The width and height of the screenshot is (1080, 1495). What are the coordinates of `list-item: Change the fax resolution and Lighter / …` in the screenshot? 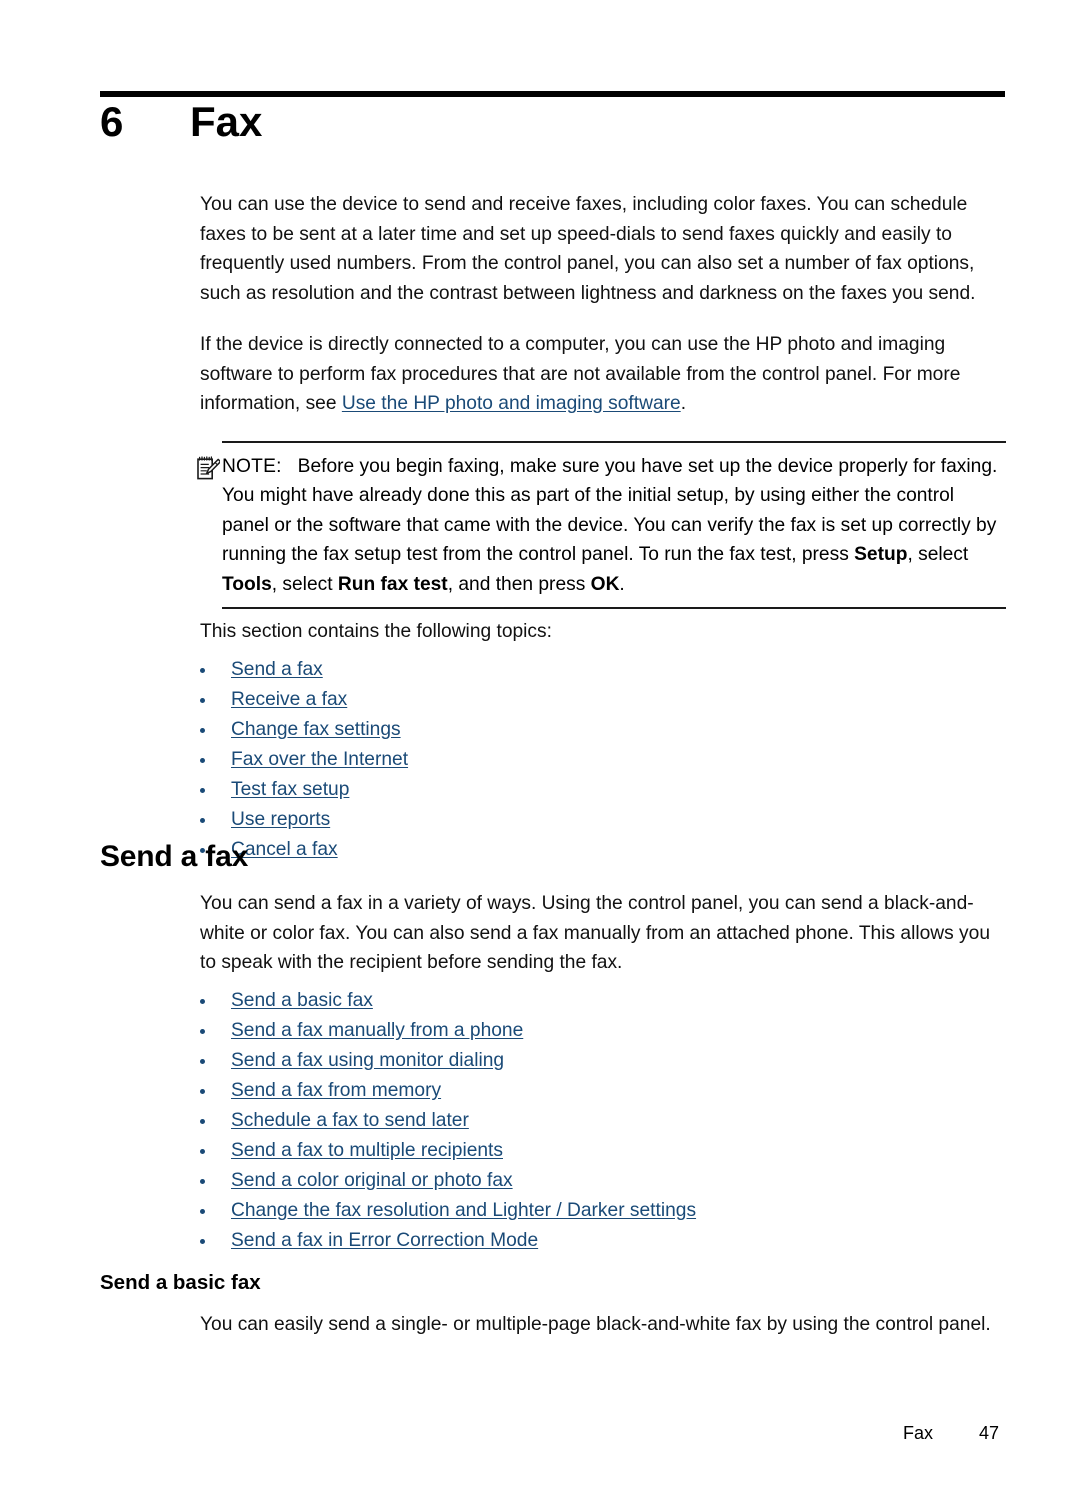 It's located at (603, 1211).